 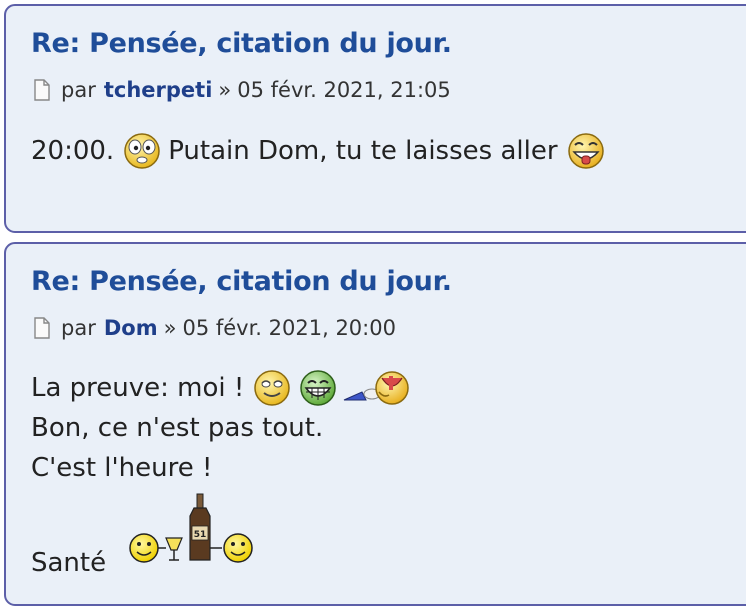 I want to click on body-line: 20:00. Putain Dom, tu te laisses aller, so click(x=318, y=151).